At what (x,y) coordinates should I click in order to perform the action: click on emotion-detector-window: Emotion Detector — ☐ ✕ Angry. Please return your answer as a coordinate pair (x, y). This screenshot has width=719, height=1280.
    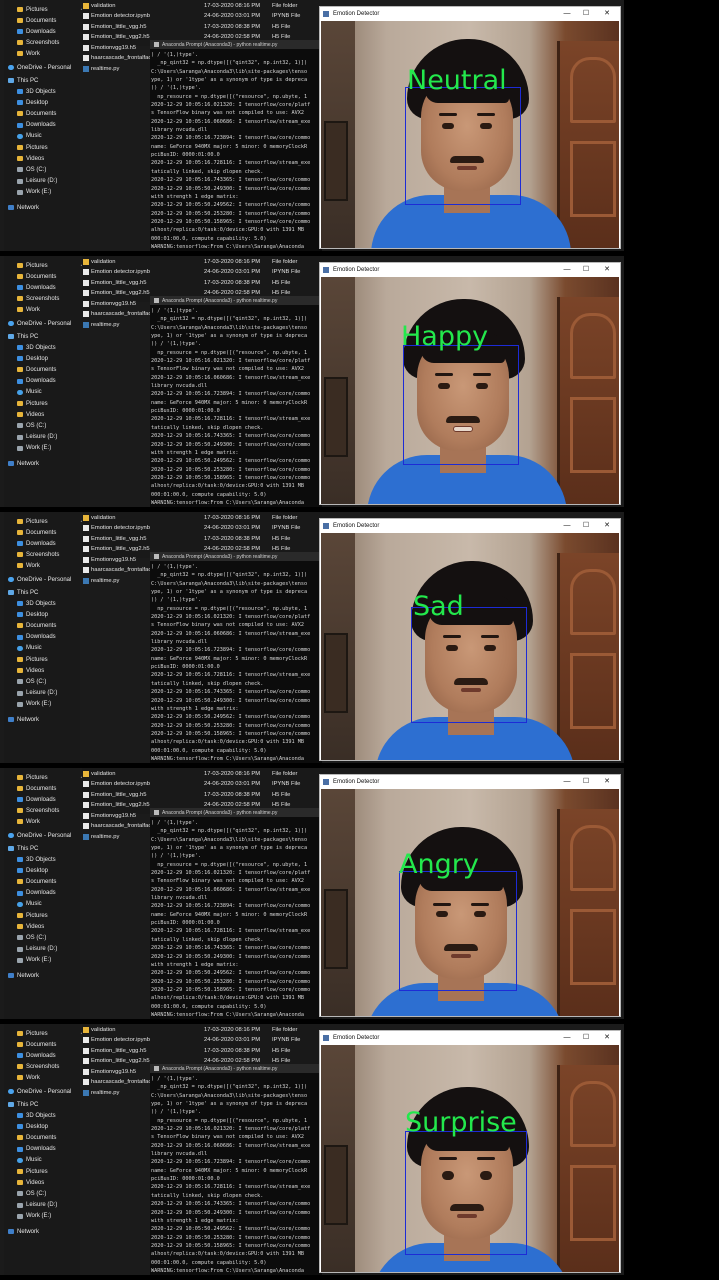
    Looking at the image, I should click on (470, 895).